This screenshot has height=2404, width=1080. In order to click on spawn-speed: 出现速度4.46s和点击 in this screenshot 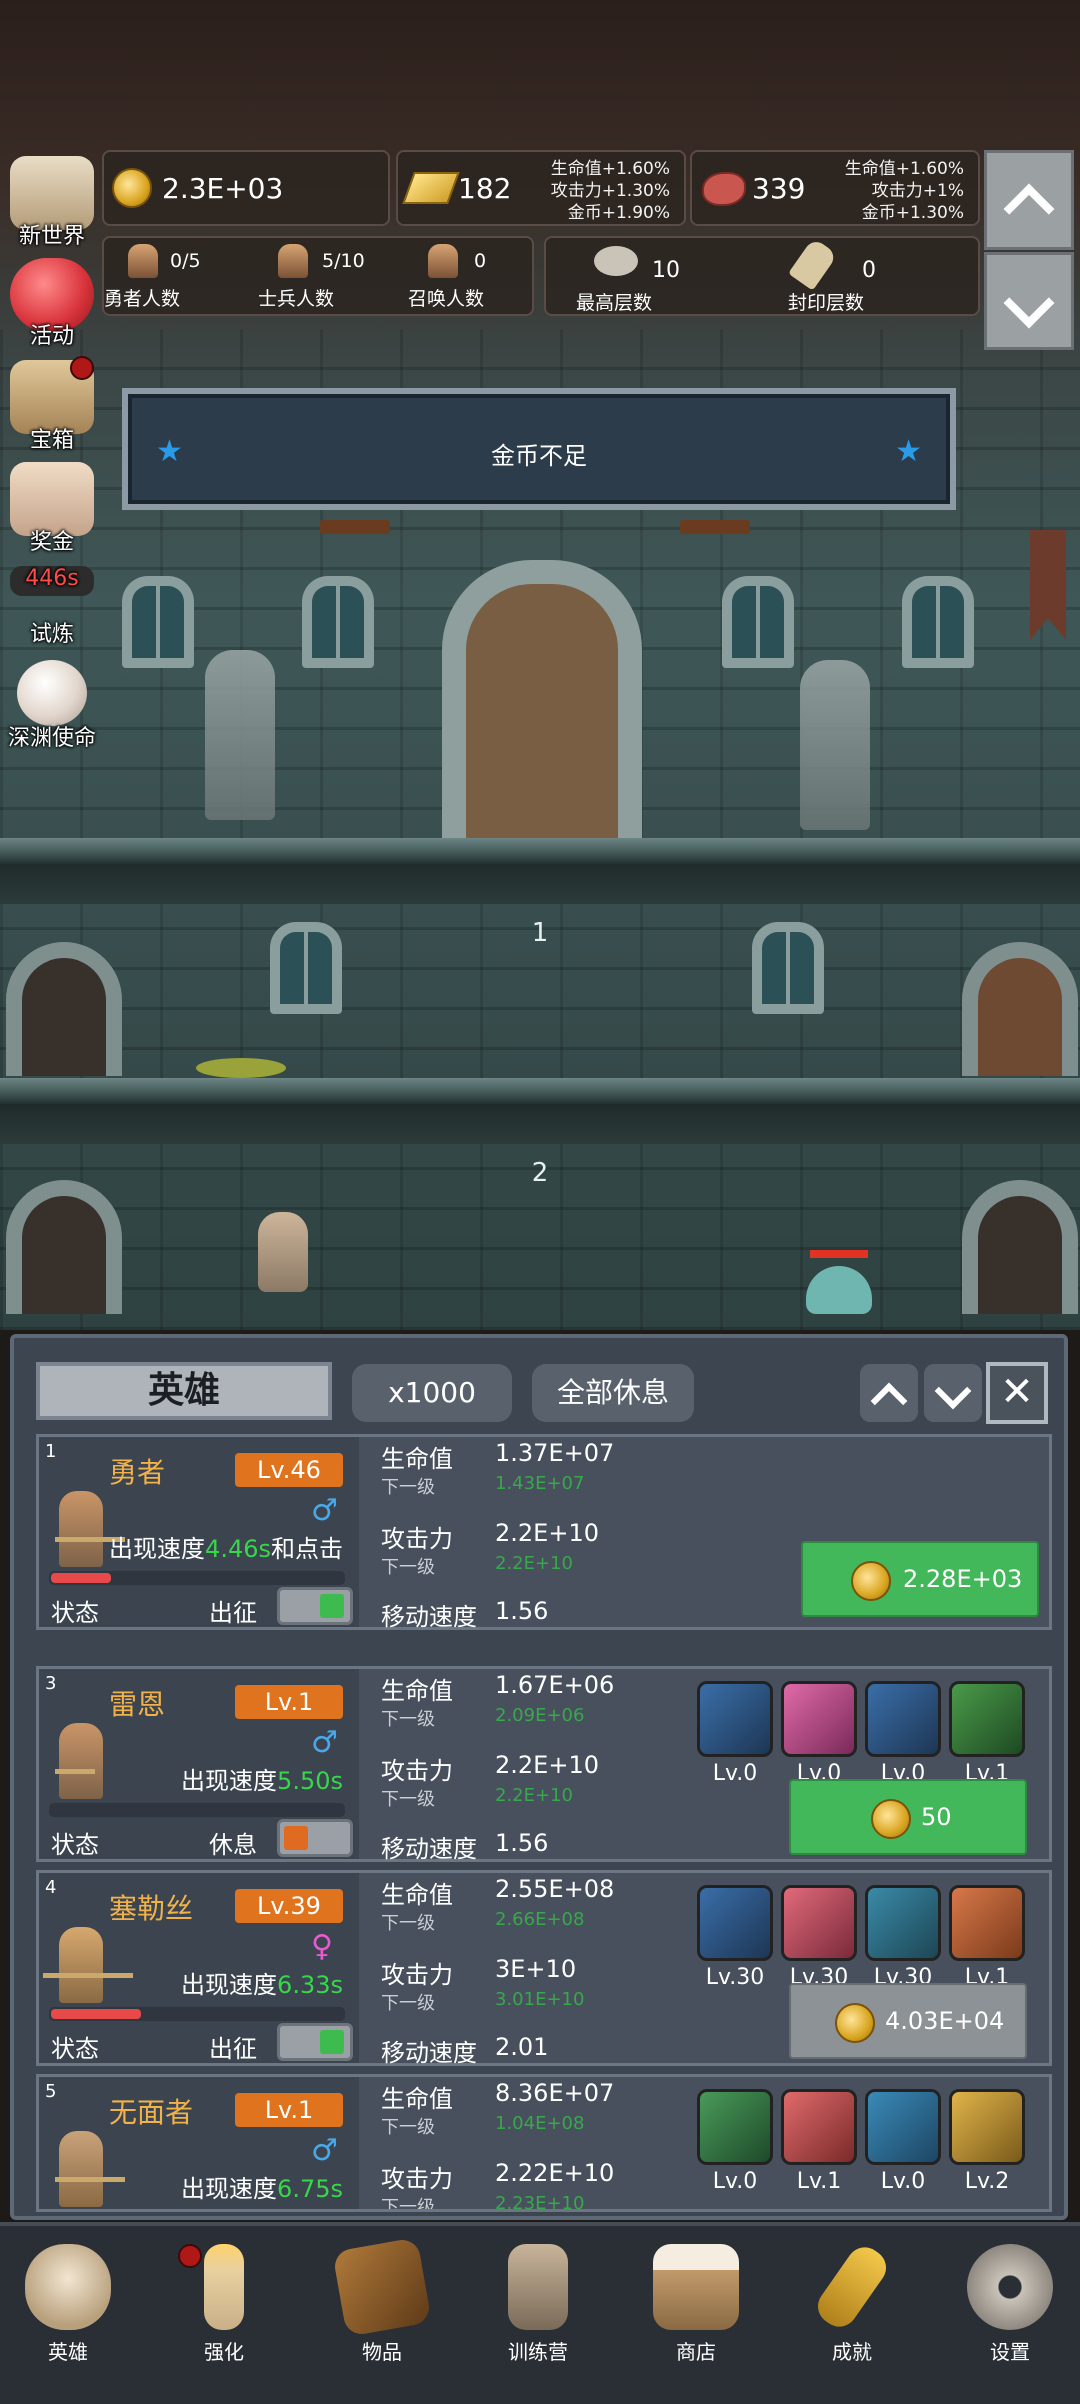, I will do `click(226, 1549)`.